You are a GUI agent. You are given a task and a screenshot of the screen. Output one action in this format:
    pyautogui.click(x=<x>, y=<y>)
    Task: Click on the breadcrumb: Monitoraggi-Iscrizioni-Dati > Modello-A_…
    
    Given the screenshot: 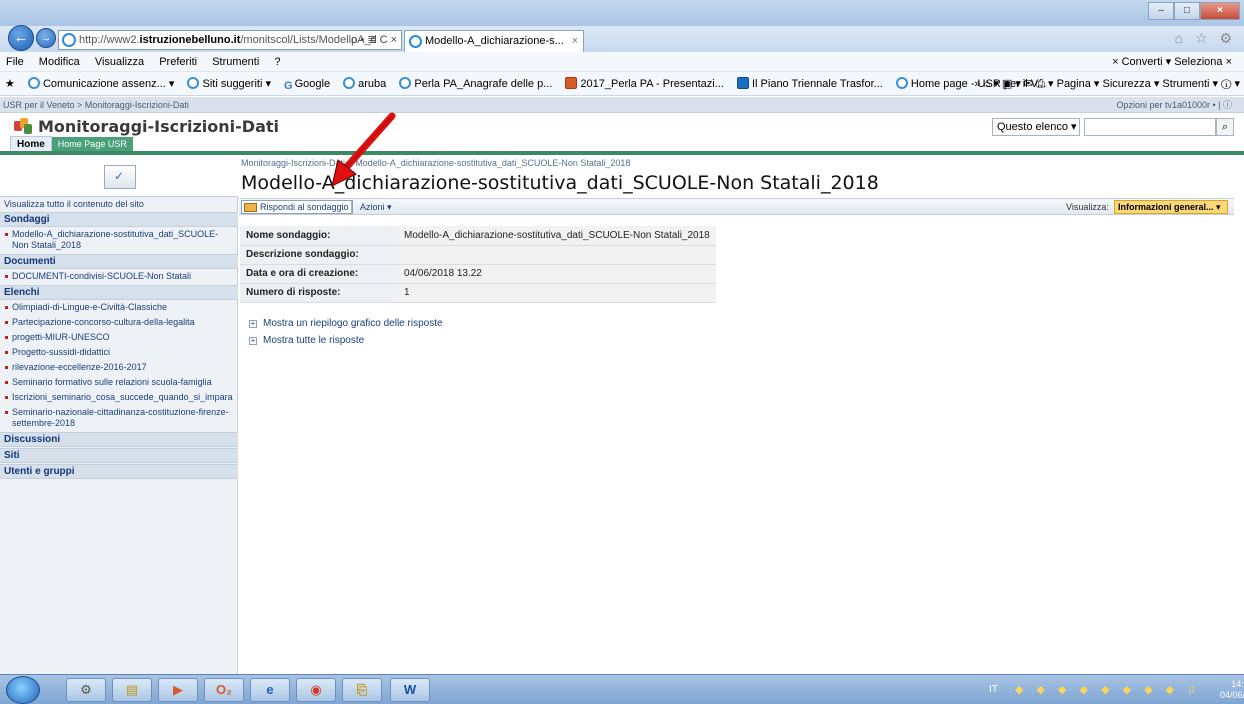 What is the action you would take?
    pyautogui.click(x=435, y=163)
    